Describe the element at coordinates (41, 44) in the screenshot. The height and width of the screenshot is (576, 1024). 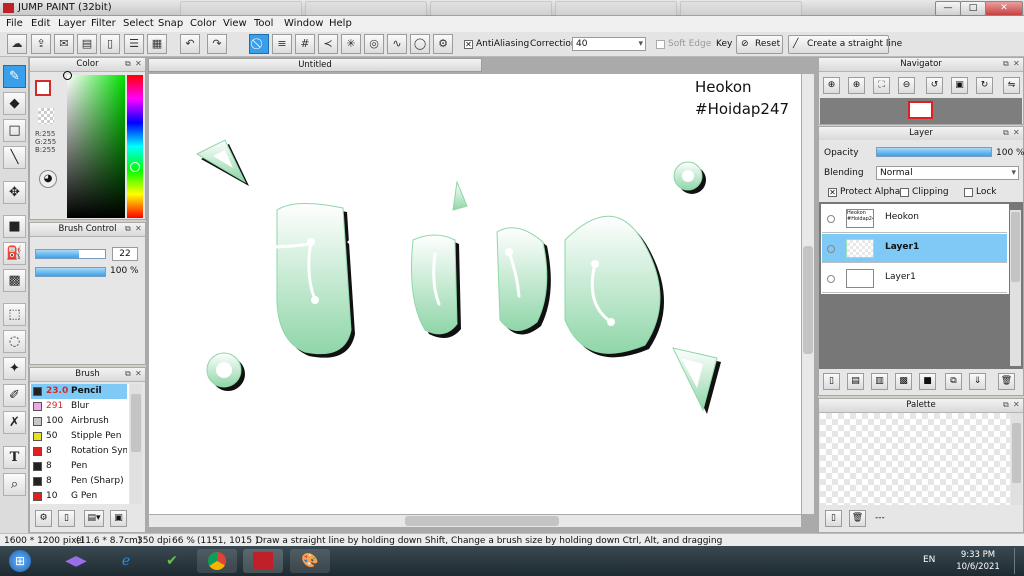
I see `share-icon: ⇪` at that location.